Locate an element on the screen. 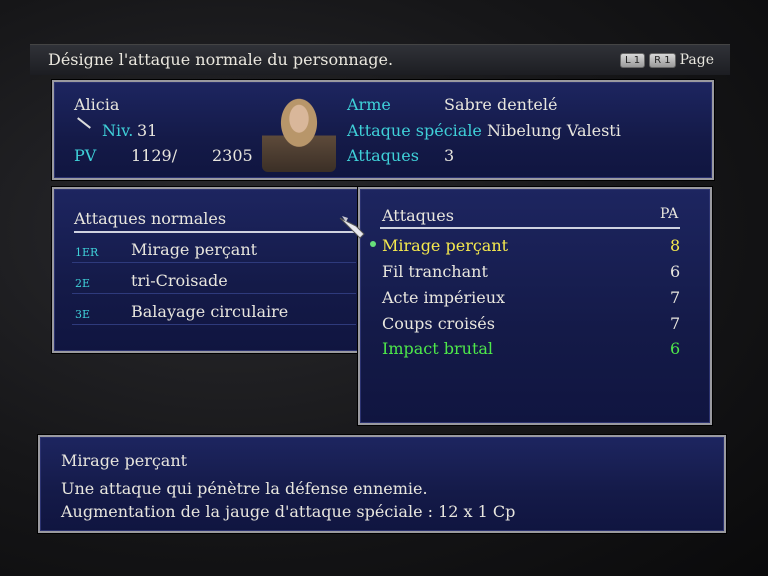 Image resolution: width=768 pixels, height=576 pixels. page-controls: L 1 R 1 Page is located at coordinates (666, 60).